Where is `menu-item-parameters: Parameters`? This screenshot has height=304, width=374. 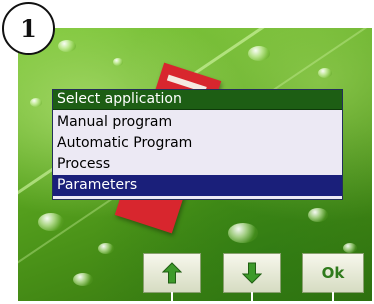
menu-item-parameters: Parameters is located at coordinates (197, 185).